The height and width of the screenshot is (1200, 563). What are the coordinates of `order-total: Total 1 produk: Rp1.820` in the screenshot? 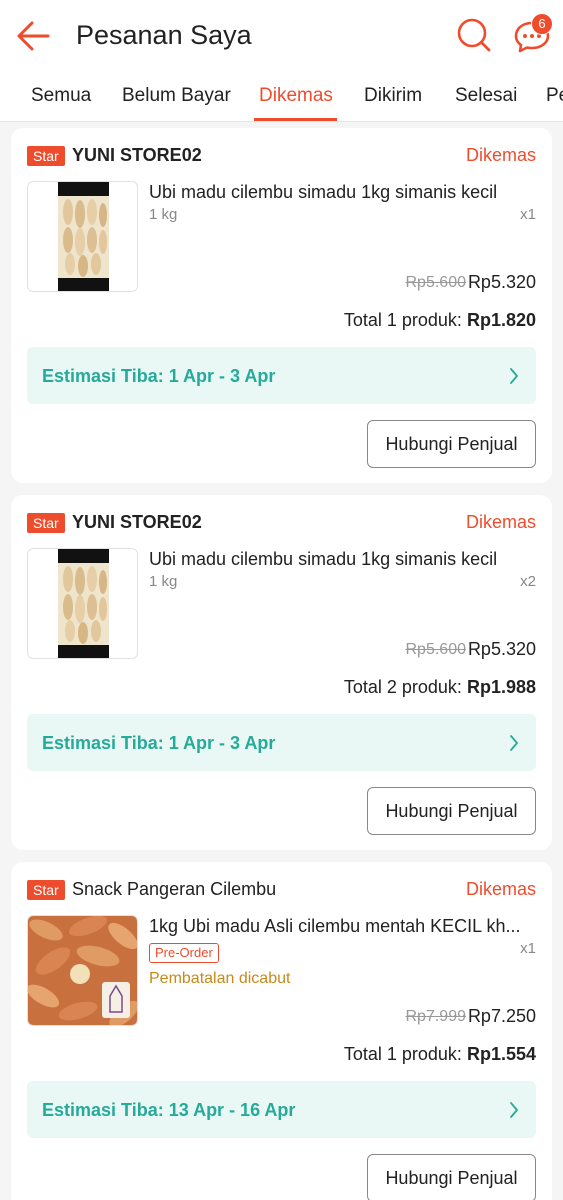 It's located at (440, 320).